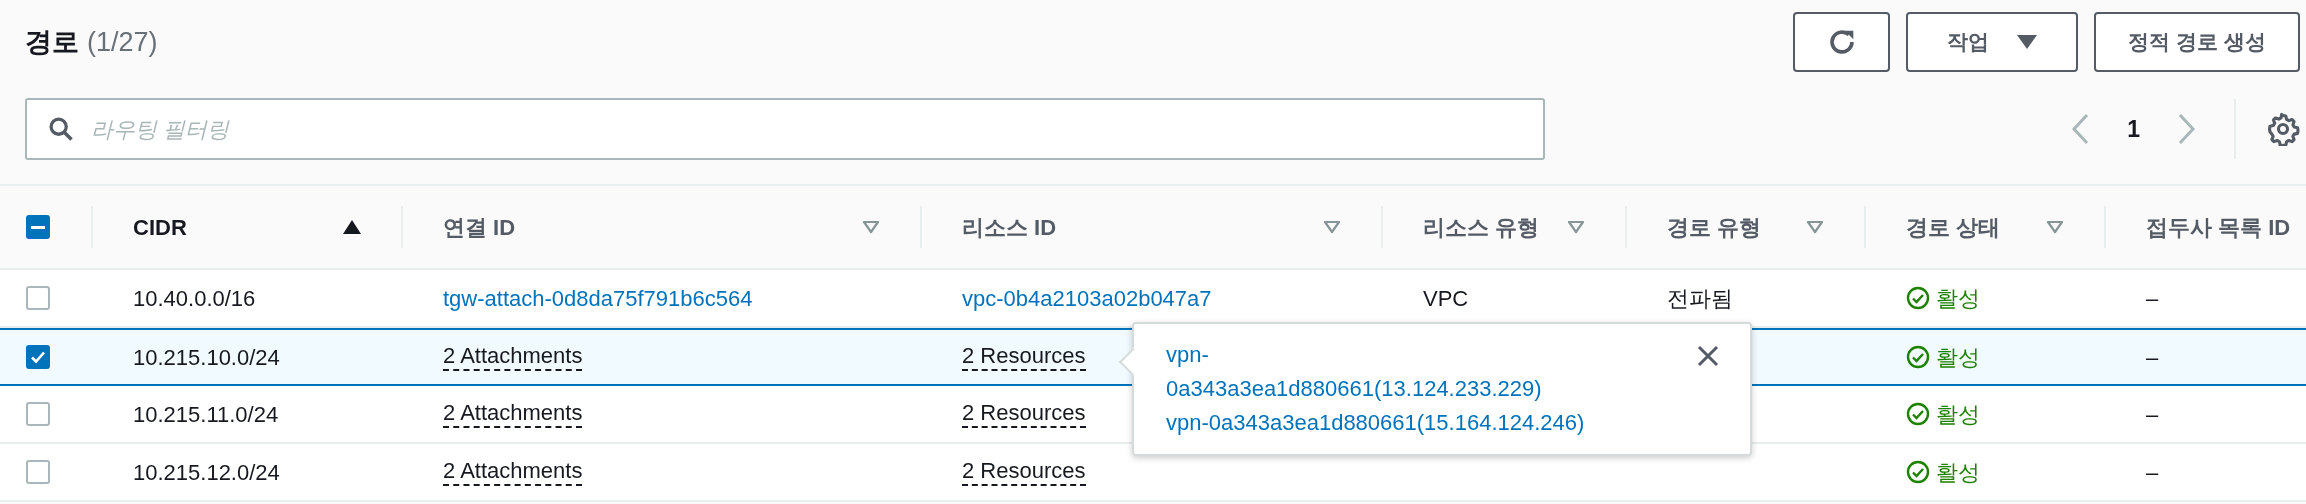 The image size is (2306, 504). Describe the element at coordinates (206, 357) in the screenshot. I see `cidr-cell-text: 10.215.10.0/24` at that location.